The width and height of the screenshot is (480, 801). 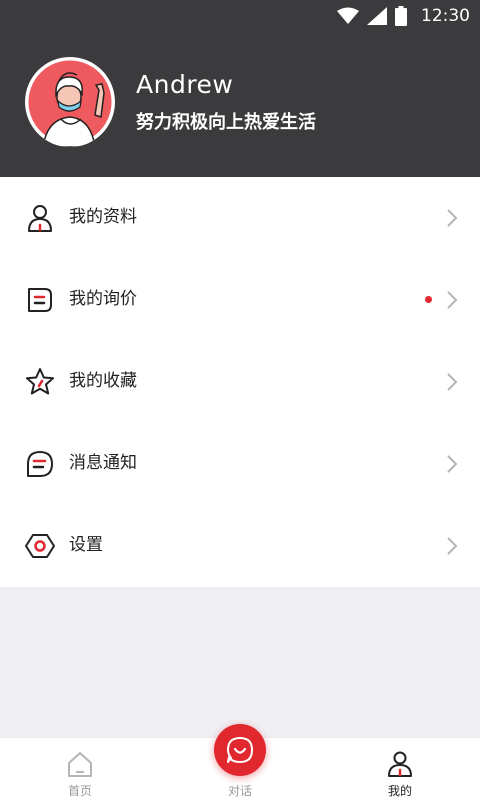 I want to click on menu-item-favorites: 我的收藏, so click(x=240, y=382).